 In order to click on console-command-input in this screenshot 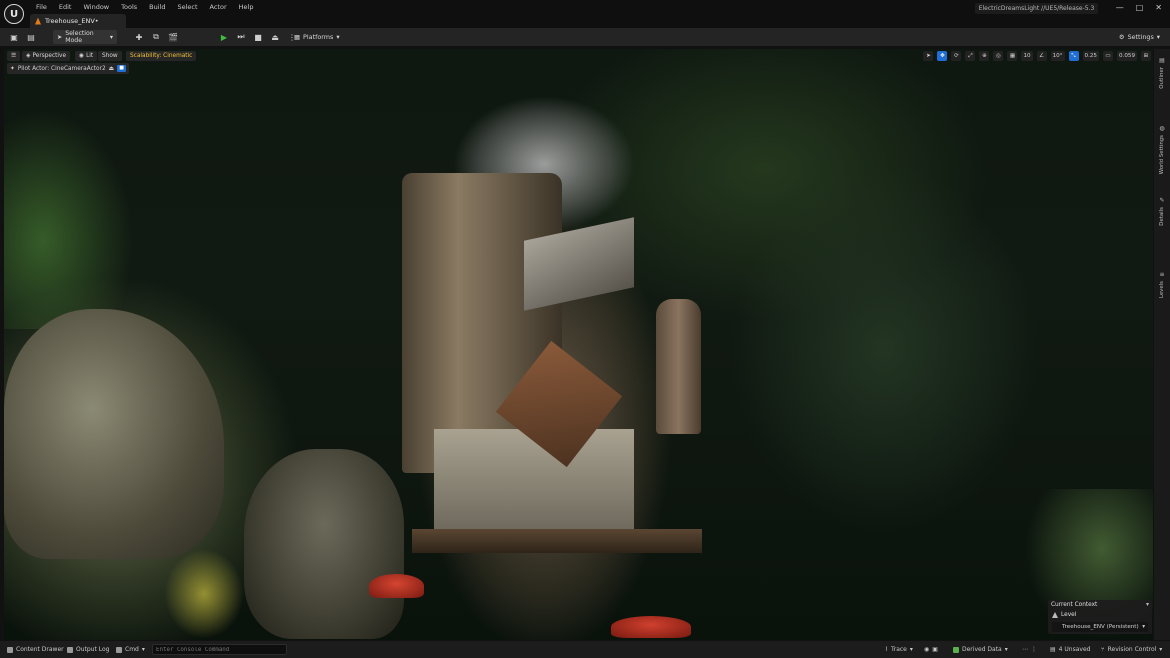, I will do `click(219, 649)`.